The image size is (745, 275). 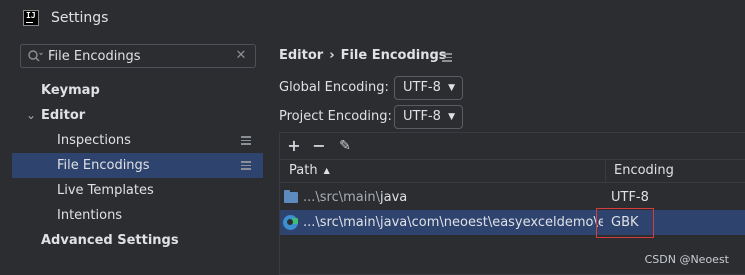 What do you see at coordinates (393, 55) in the screenshot?
I see `breadcrumb-current: File Encodings` at bounding box center [393, 55].